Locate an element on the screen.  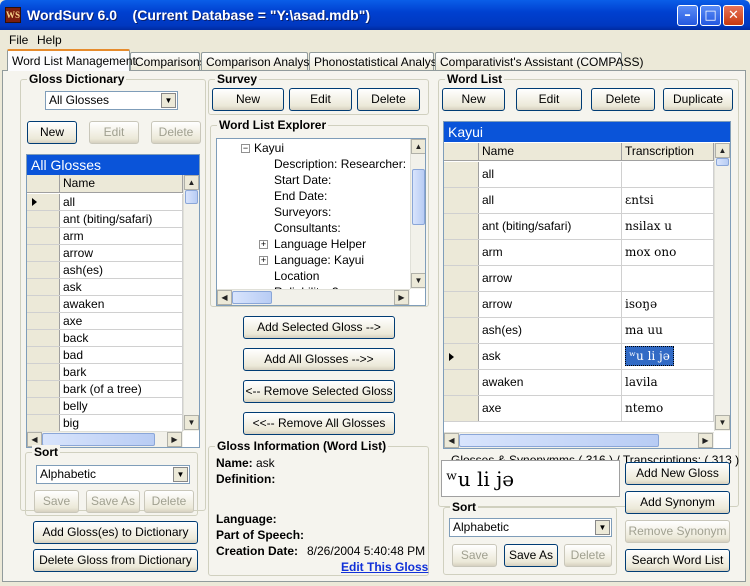
survey-new-button: New is located at coordinates (248, 99).